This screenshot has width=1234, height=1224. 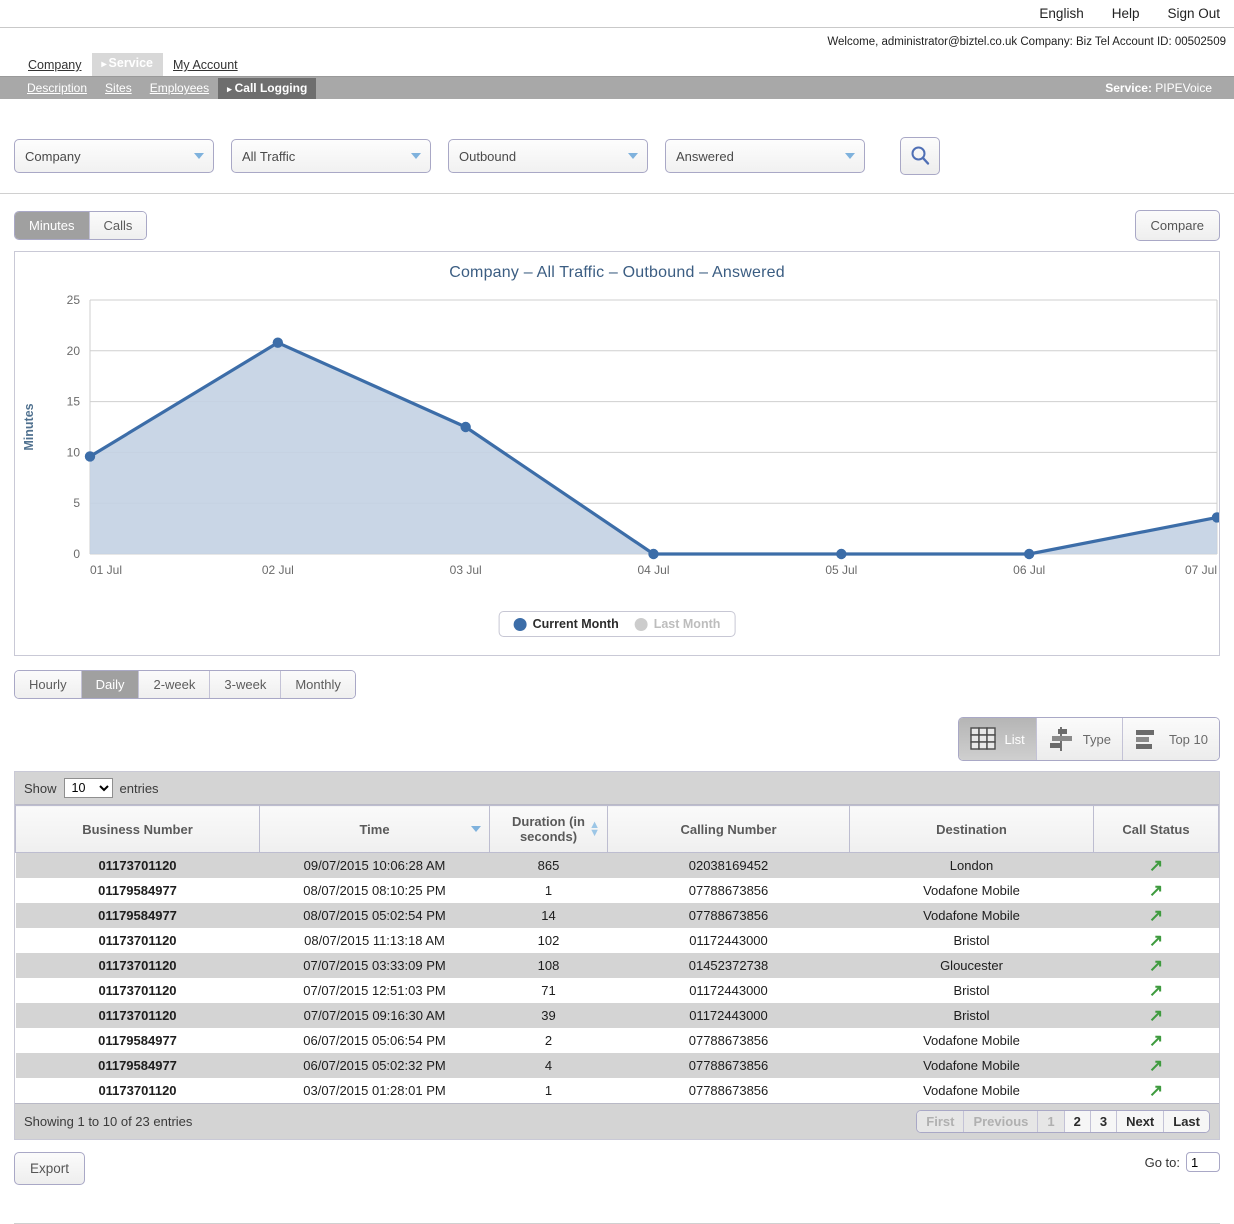 I want to click on filter-bar: Company All Traffic Outbound Answered, so click(x=617, y=165).